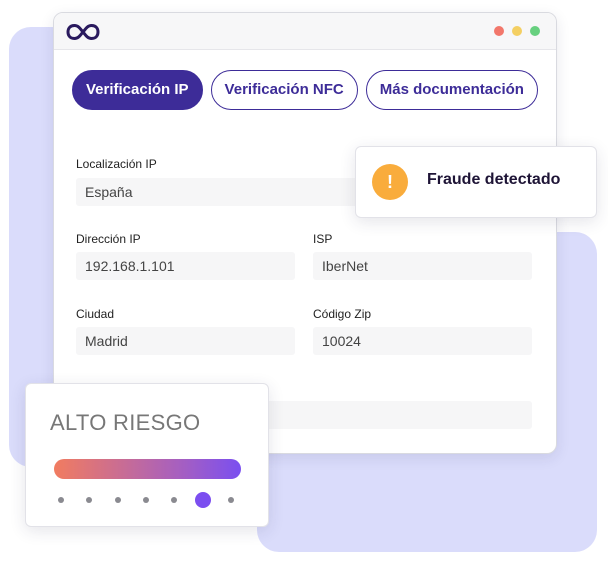 This screenshot has width=608, height=580. What do you see at coordinates (342, 314) in the screenshot?
I see `zip-code-label: Código Zip` at bounding box center [342, 314].